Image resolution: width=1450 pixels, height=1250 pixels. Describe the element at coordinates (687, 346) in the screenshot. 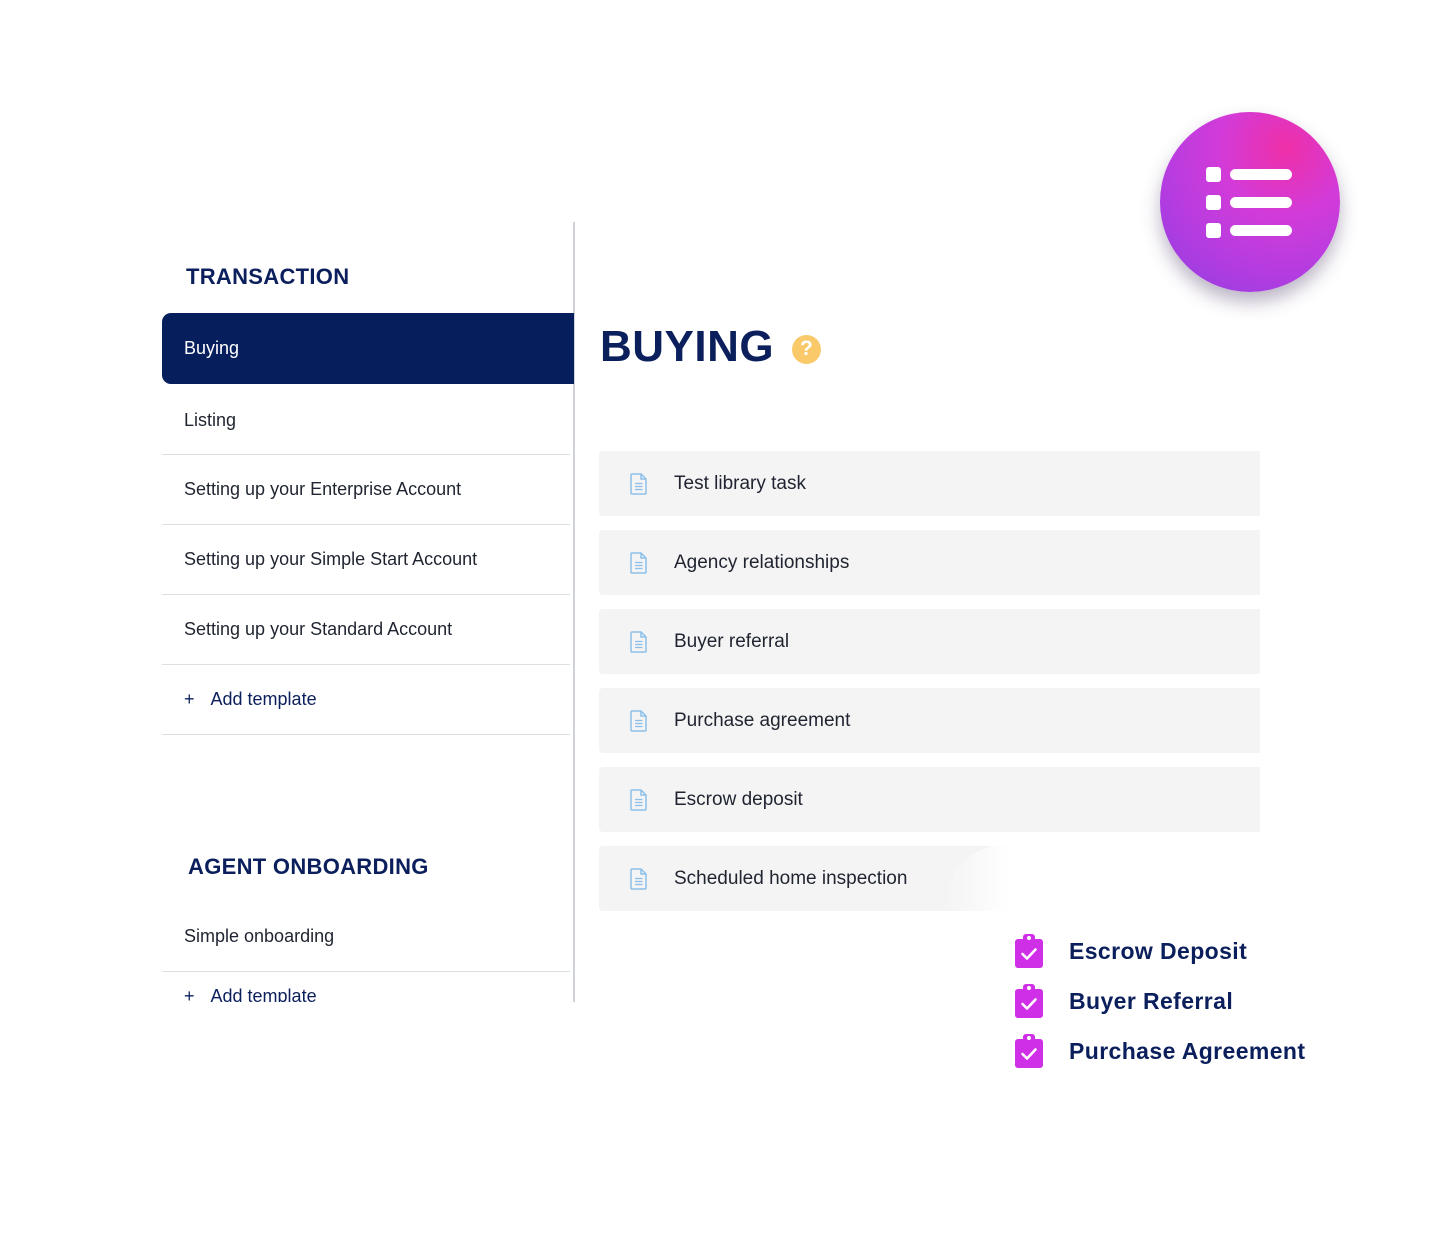

I see `page-title-text: BUYING` at that location.